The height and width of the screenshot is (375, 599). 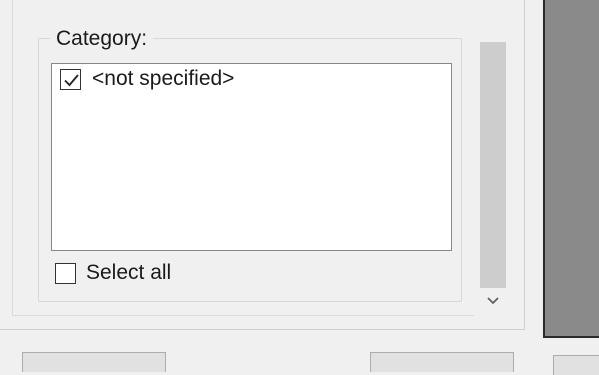 I want to click on category-legend: Category:, so click(x=102, y=39).